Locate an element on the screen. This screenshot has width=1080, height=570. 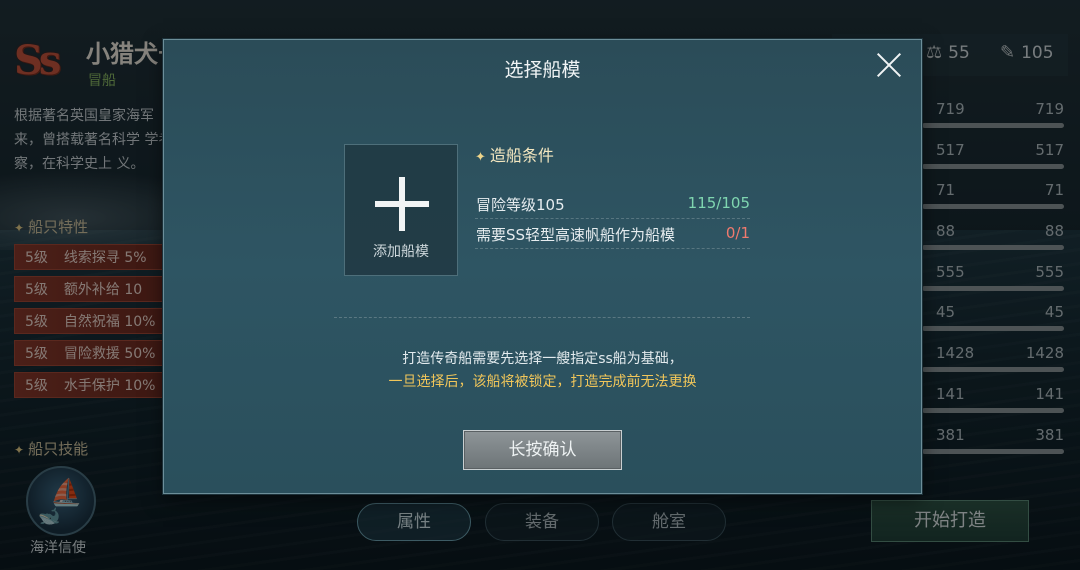
dialog-title: 选择船模 is located at coordinates (542, 70).